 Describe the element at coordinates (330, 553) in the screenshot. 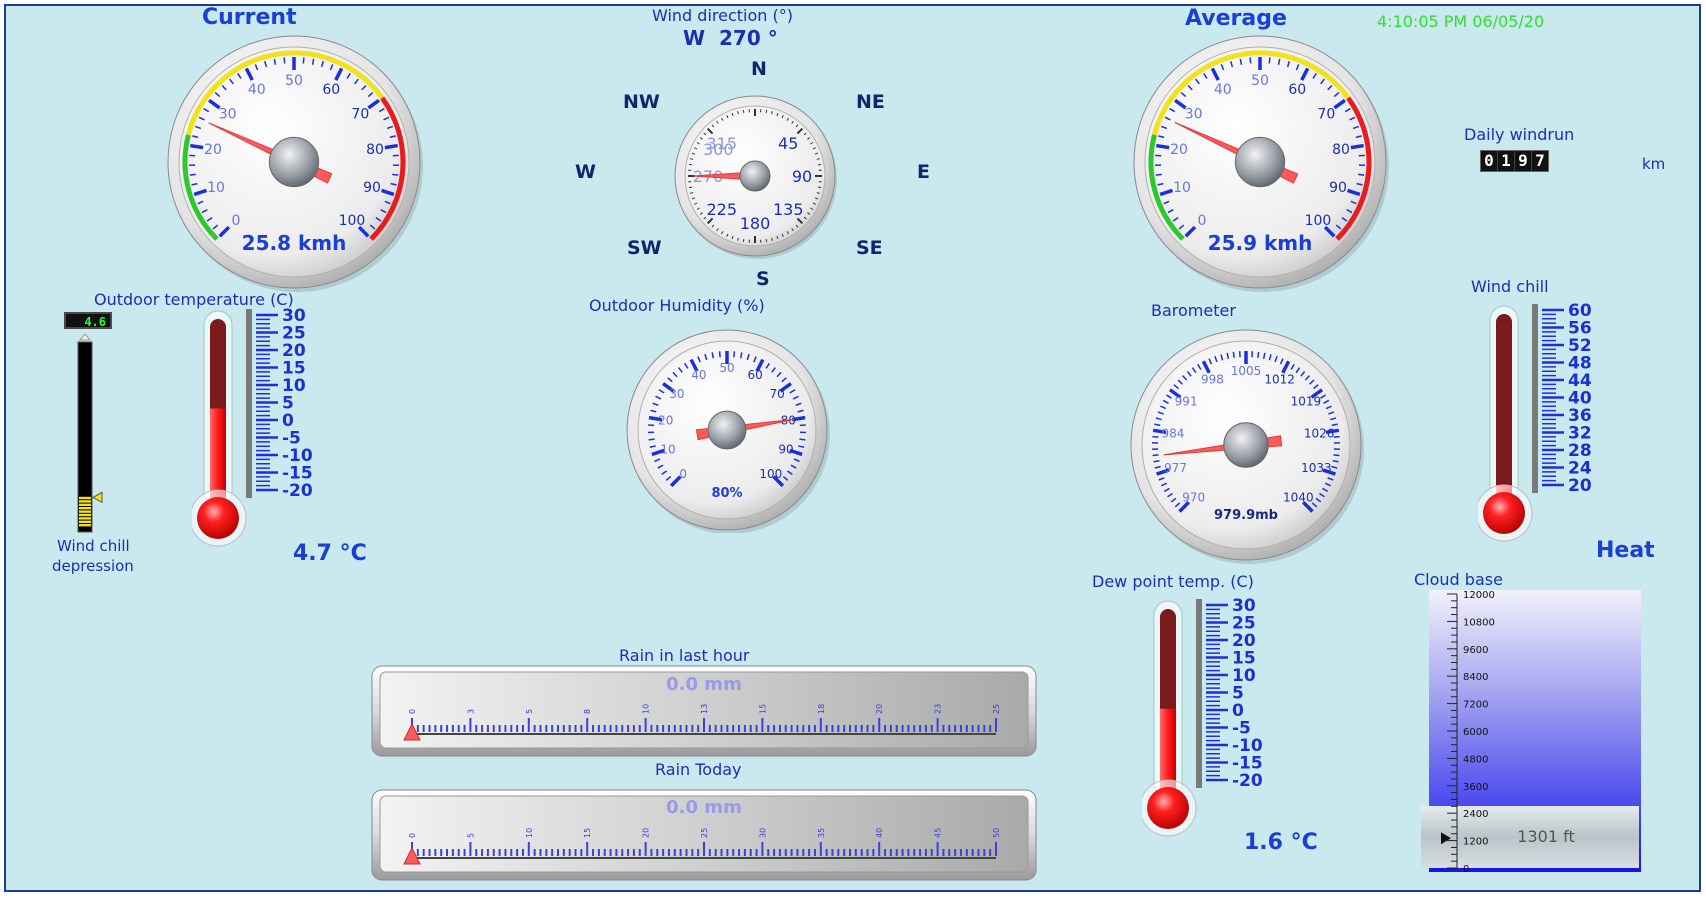

I see `outdoor-temp-readout: 4.7 °C` at that location.